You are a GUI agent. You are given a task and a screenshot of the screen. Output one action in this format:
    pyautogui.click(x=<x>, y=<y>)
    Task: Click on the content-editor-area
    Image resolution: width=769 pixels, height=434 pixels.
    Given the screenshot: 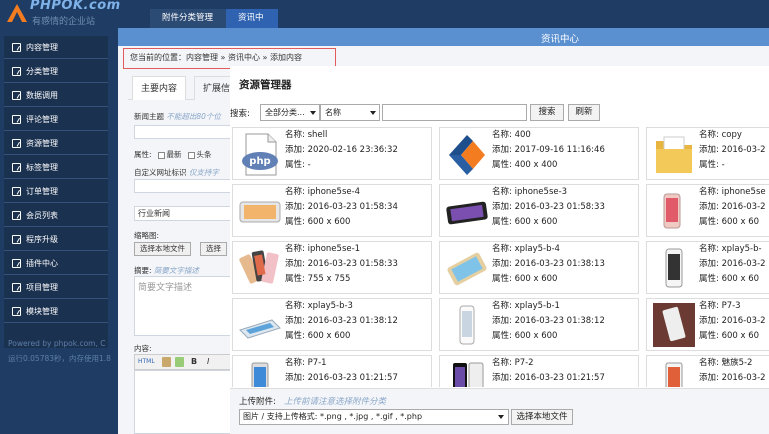 What is the action you would take?
    pyautogui.click(x=184, y=402)
    